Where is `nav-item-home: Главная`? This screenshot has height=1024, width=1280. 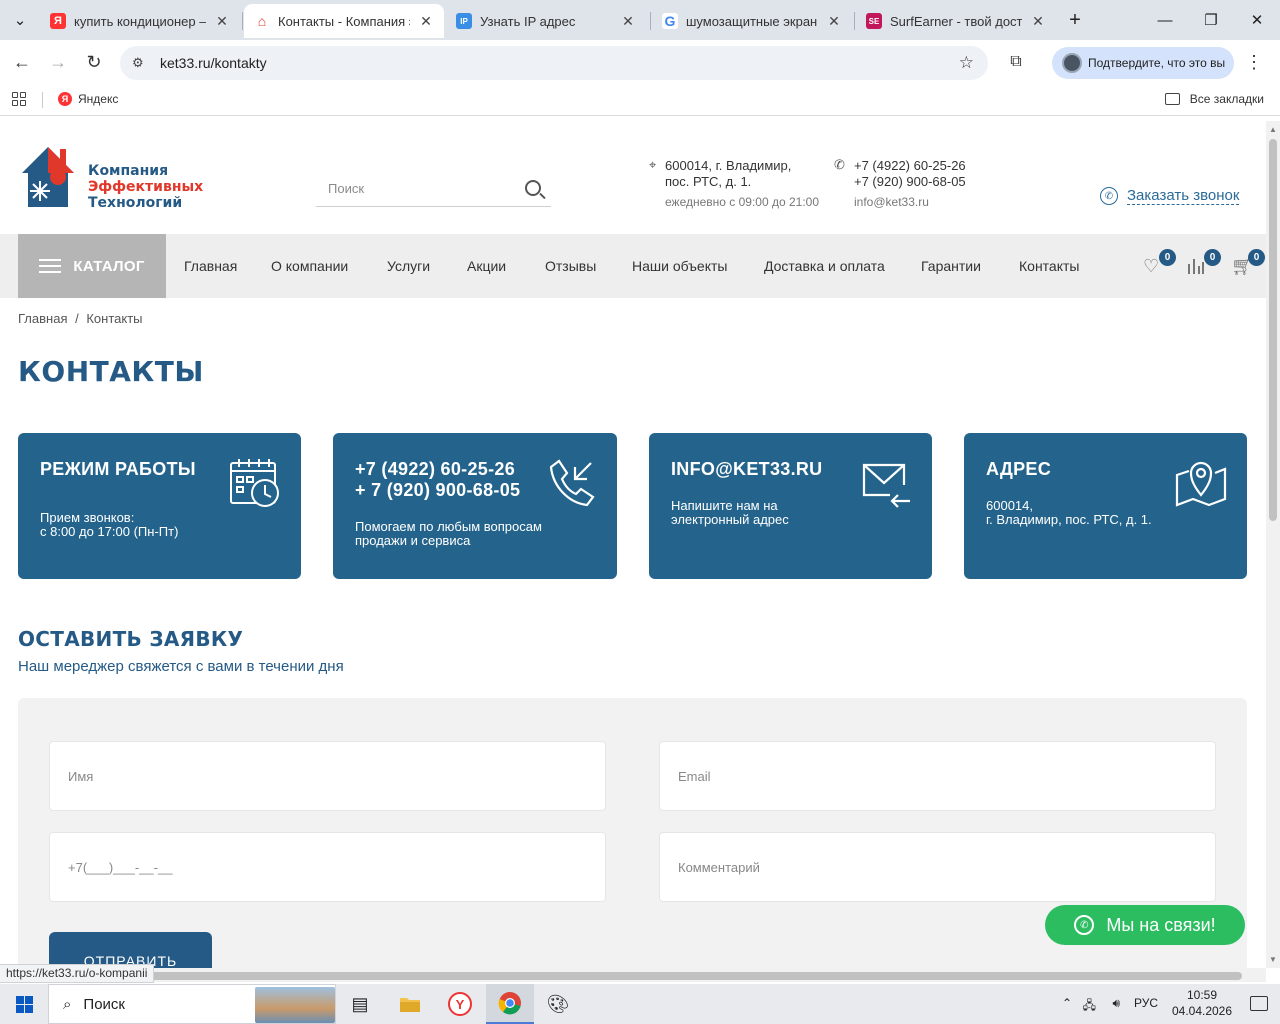
nav-item-home: Главная is located at coordinates (210, 266).